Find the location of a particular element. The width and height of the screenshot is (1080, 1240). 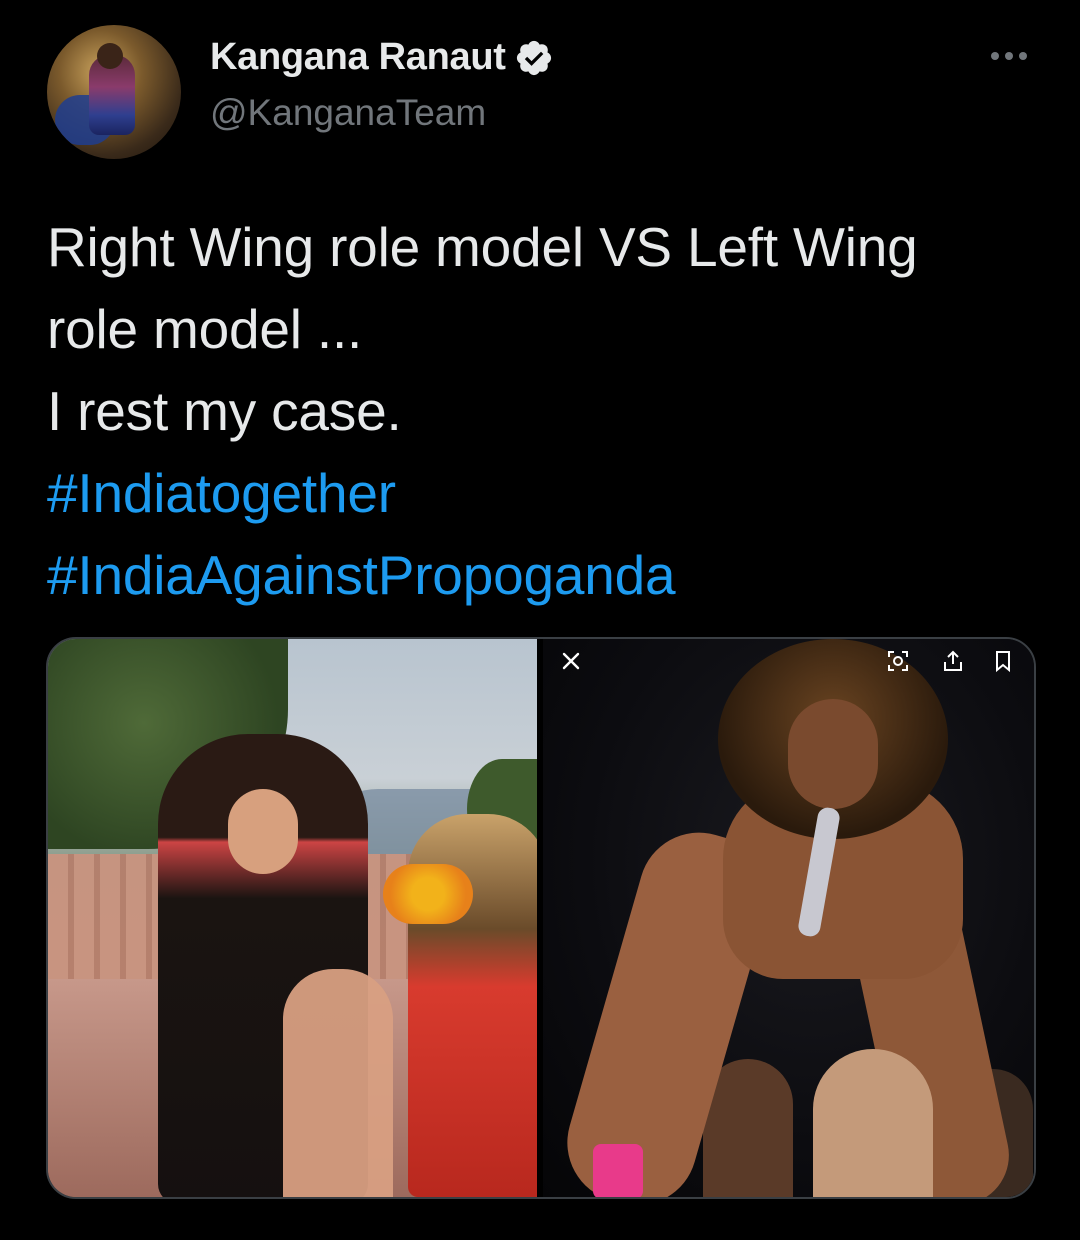

avatar is located at coordinates (114, 92).